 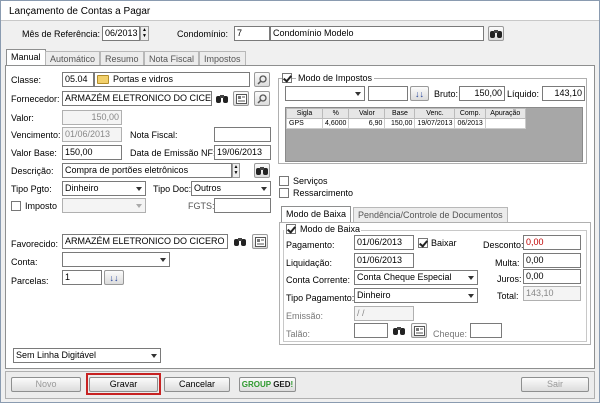 I want to click on data-emissao-field: 19/06/2013, so click(x=242, y=152).